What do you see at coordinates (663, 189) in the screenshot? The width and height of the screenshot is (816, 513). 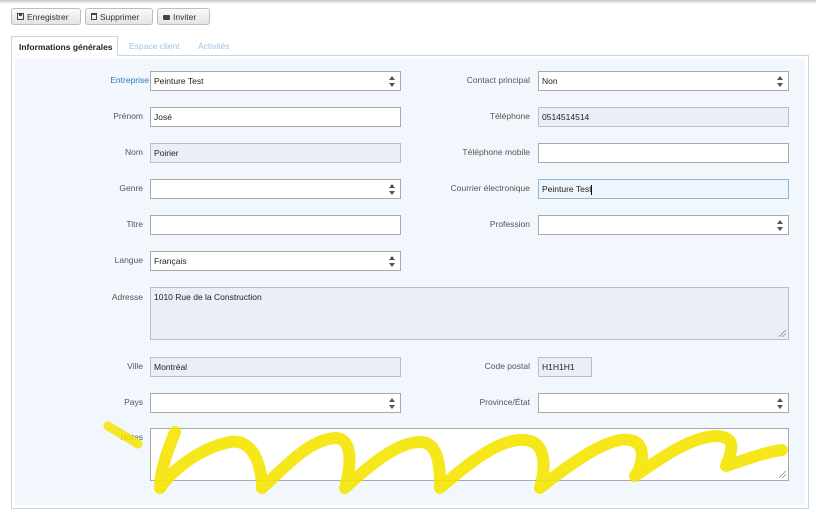 I see `email-input: Peinture Test` at bounding box center [663, 189].